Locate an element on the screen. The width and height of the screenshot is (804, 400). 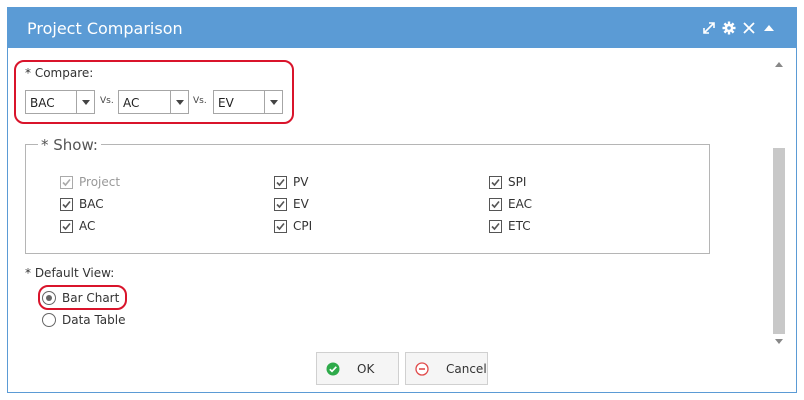
checkbox-ac: AC is located at coordinates (77, 226).